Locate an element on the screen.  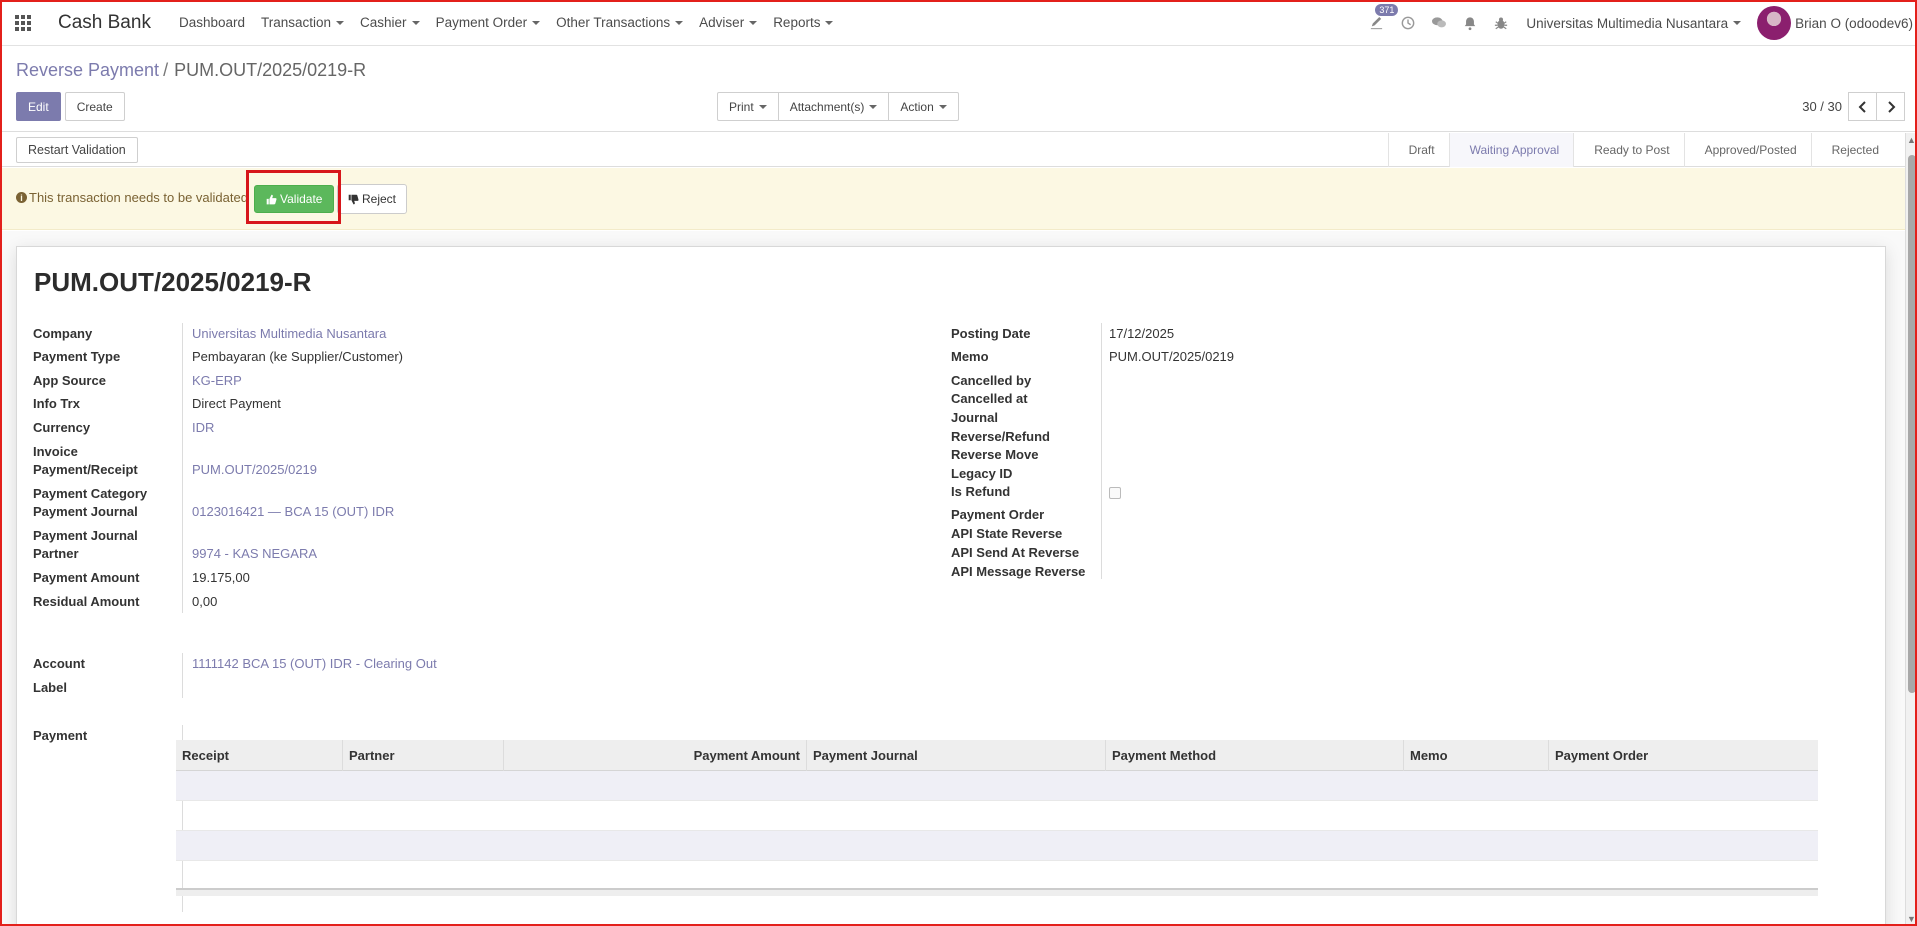
bell-icon is located at coordinates (1469, 23).